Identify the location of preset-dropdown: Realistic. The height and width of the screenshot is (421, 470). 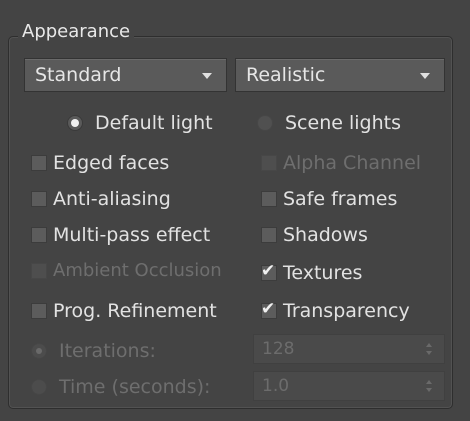
(340, 75).